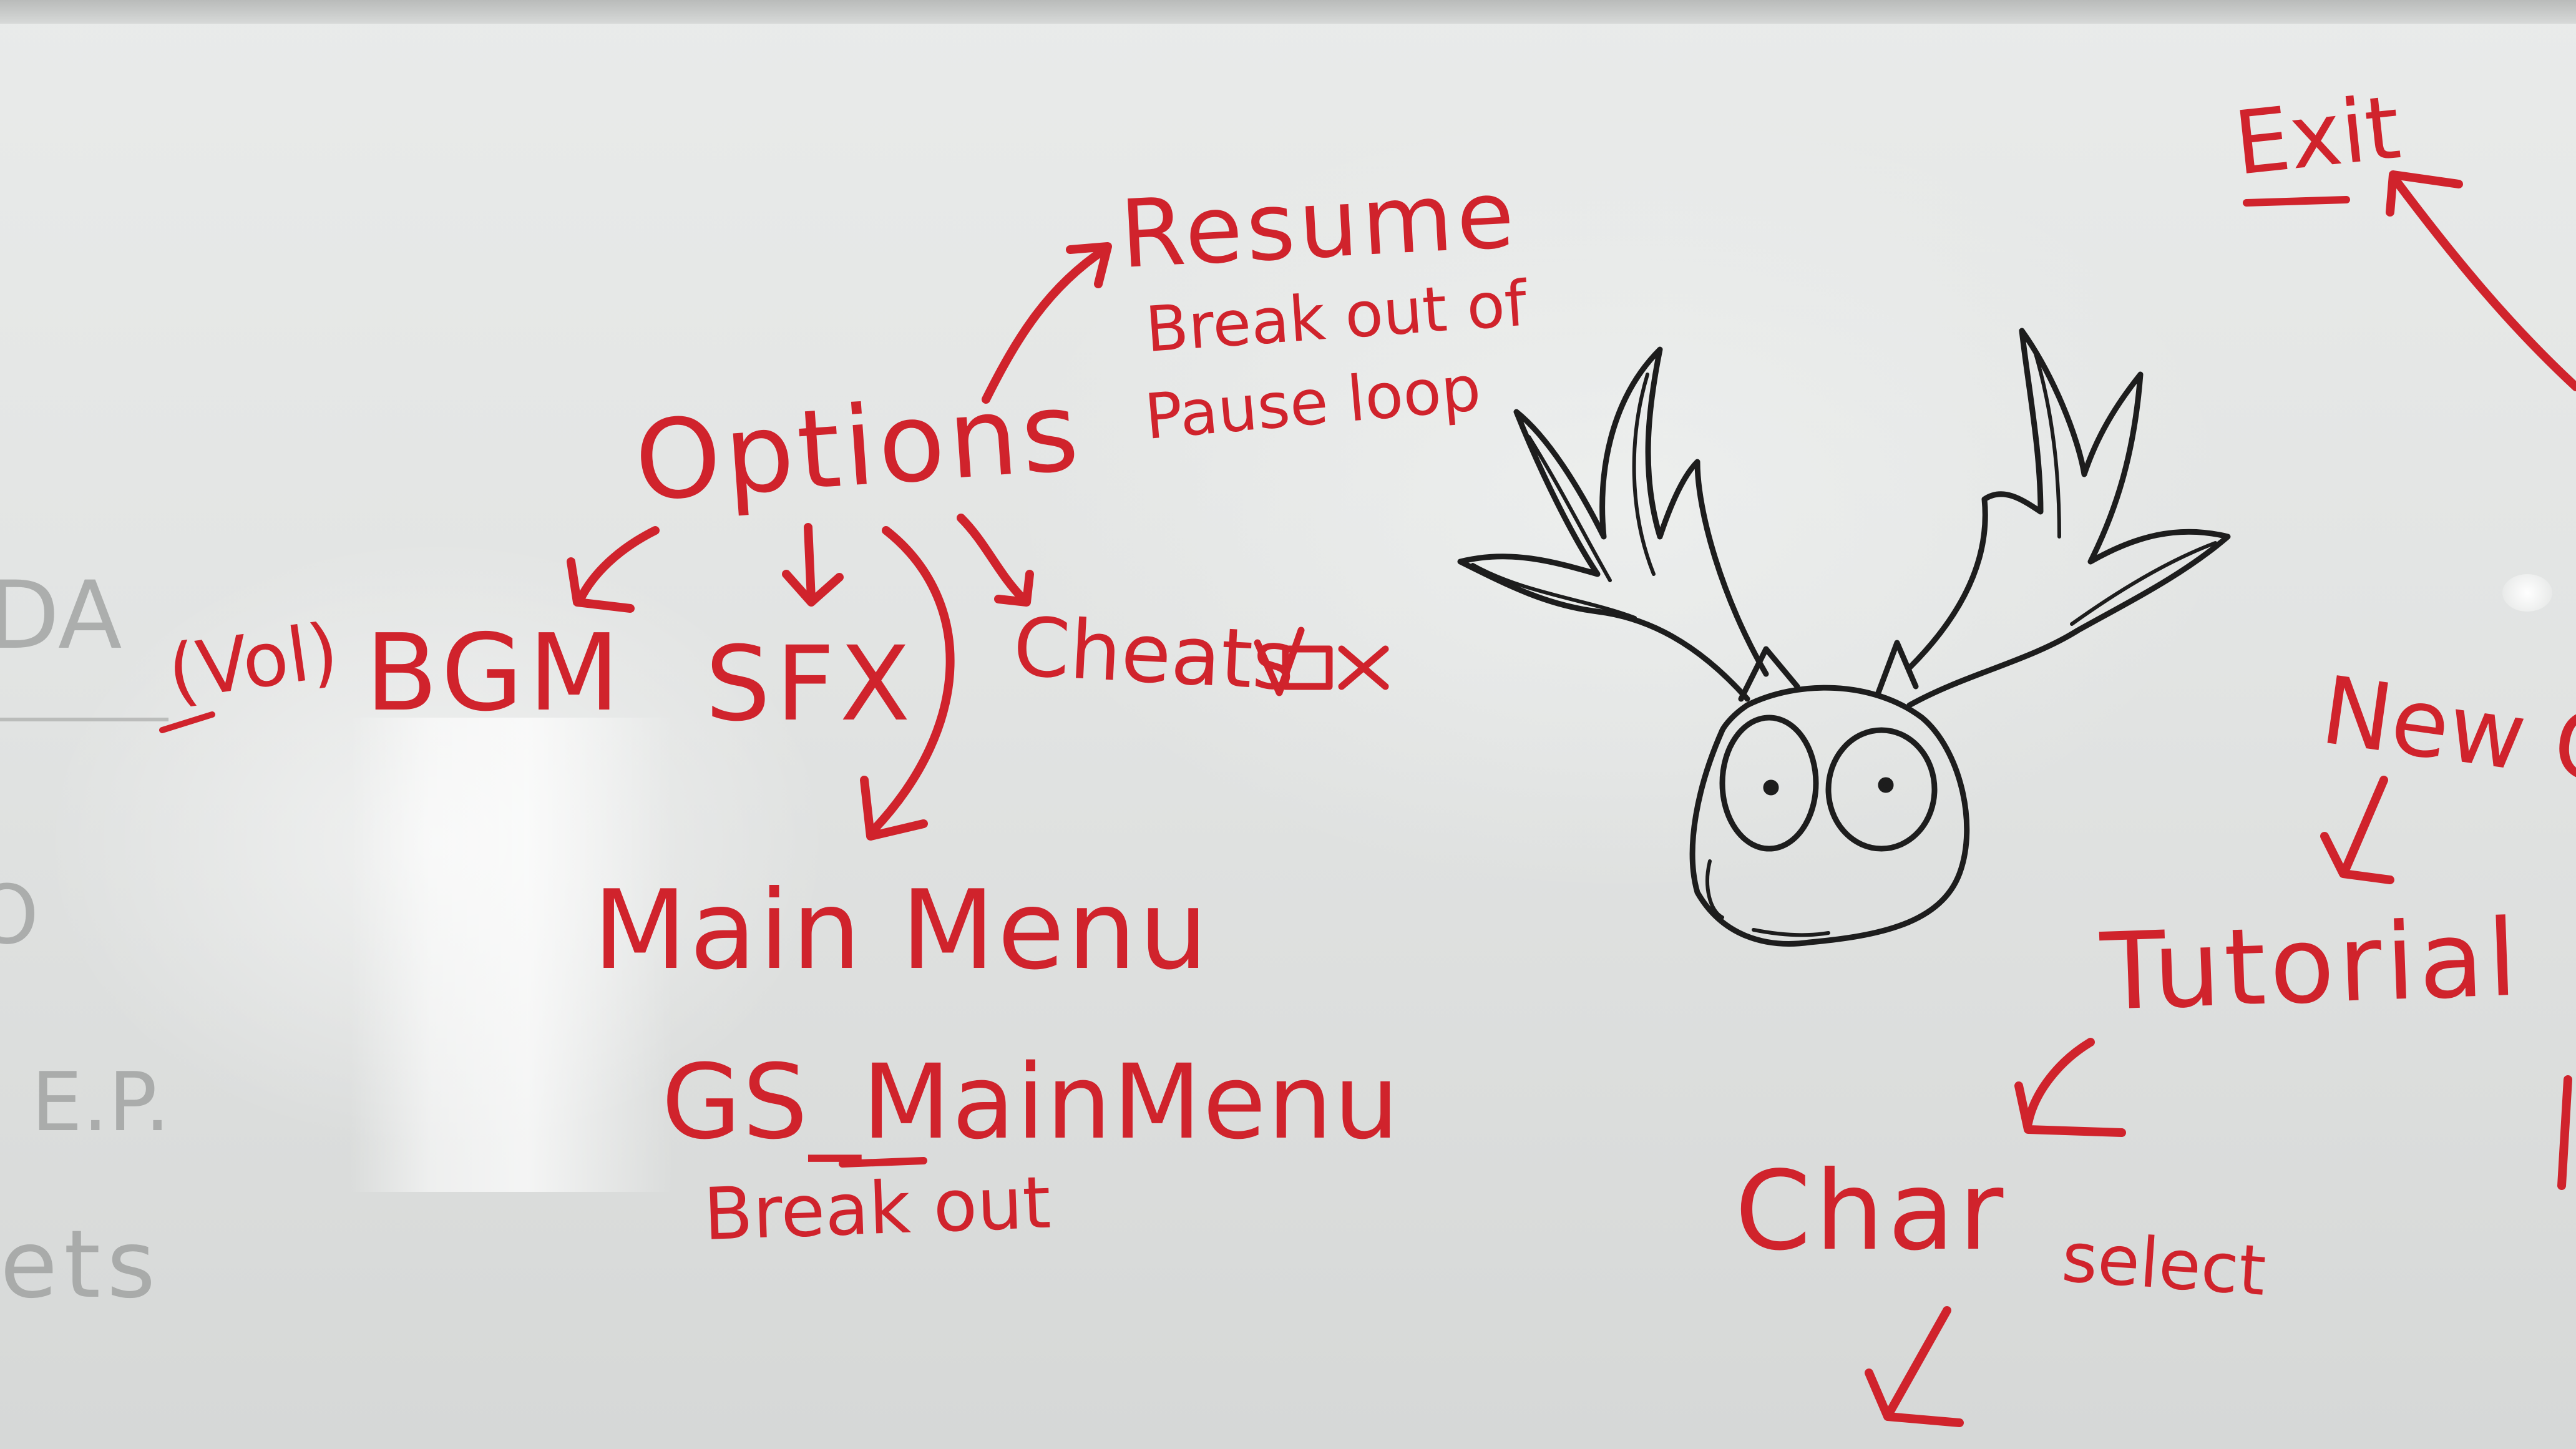 Image resolution: width=2576 pixels, height=1449 pixels. Describe the element at coordinates (1829, 816) in the screenshot. I see `head-outline` at that location.